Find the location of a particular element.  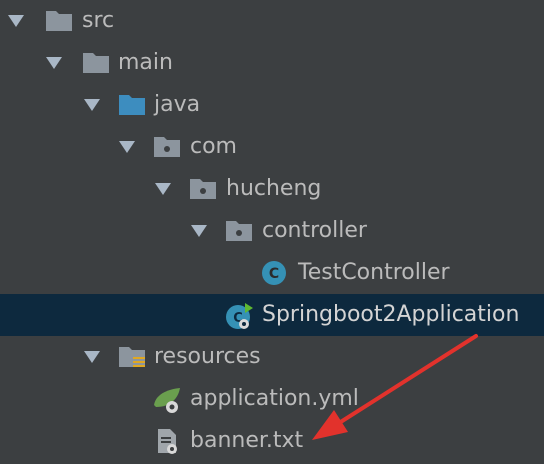

tree-node-label: controller is located at coordinates (314, 230).